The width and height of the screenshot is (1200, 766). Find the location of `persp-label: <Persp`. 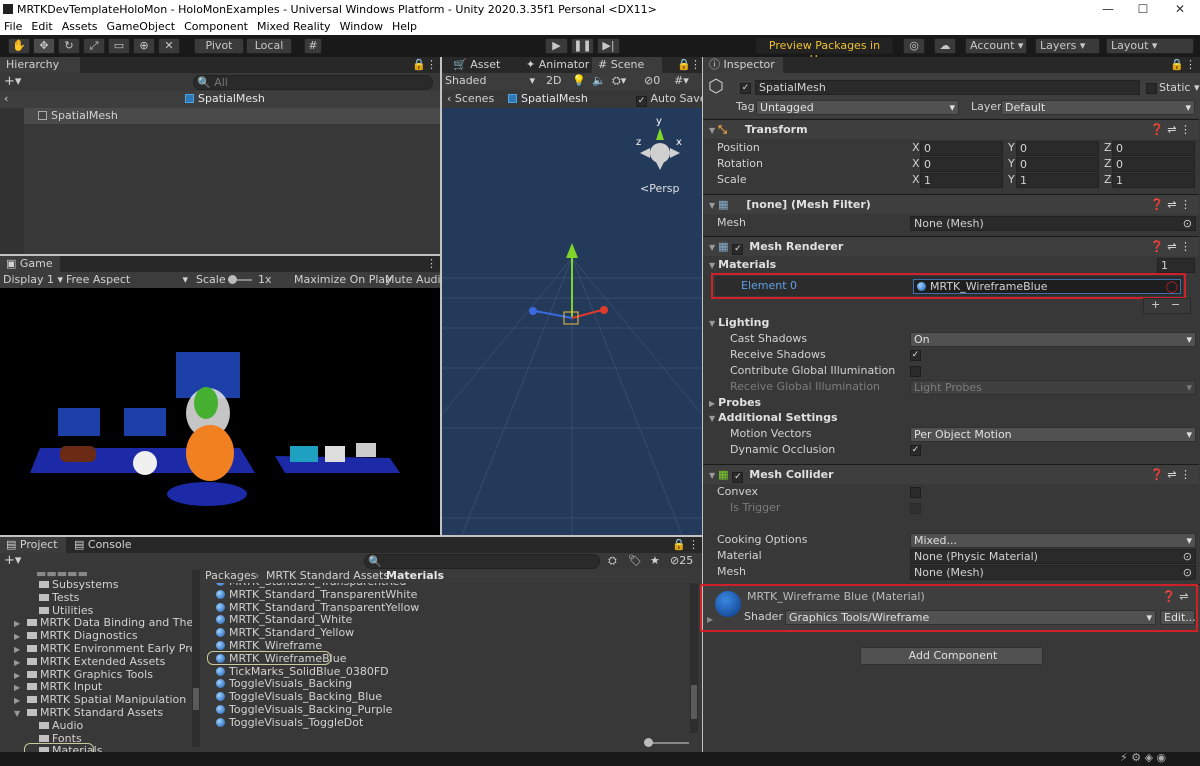

persp-label: <Persp is located at coordinates (659, 189).